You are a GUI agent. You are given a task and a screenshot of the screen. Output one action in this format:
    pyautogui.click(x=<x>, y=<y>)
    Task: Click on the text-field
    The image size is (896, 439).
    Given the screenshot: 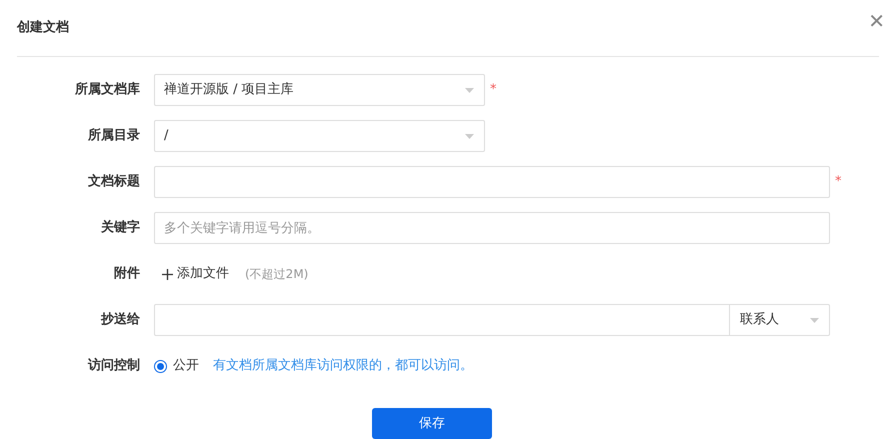 What is the action you would take?
    pyautogui.click(x=492, y=182)
    